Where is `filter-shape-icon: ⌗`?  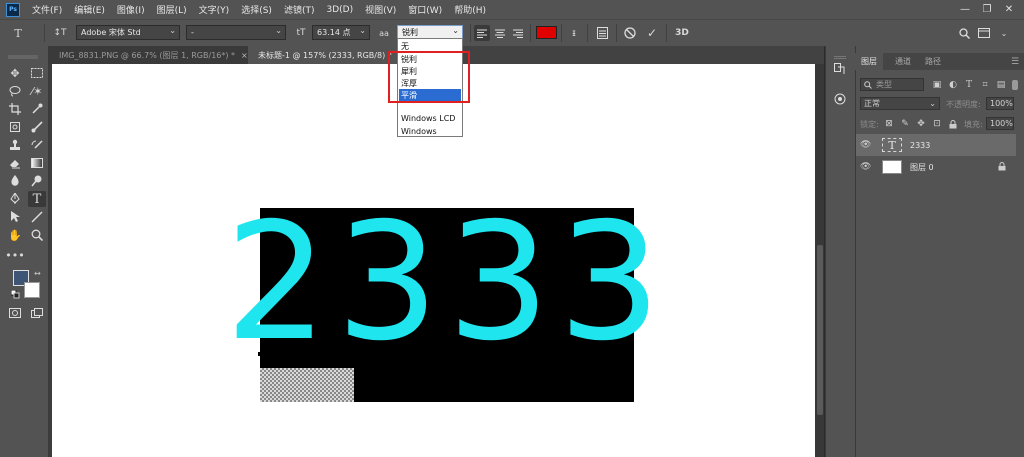
filter-shape-icon: ⌗ is located at coordinates (985, 85).